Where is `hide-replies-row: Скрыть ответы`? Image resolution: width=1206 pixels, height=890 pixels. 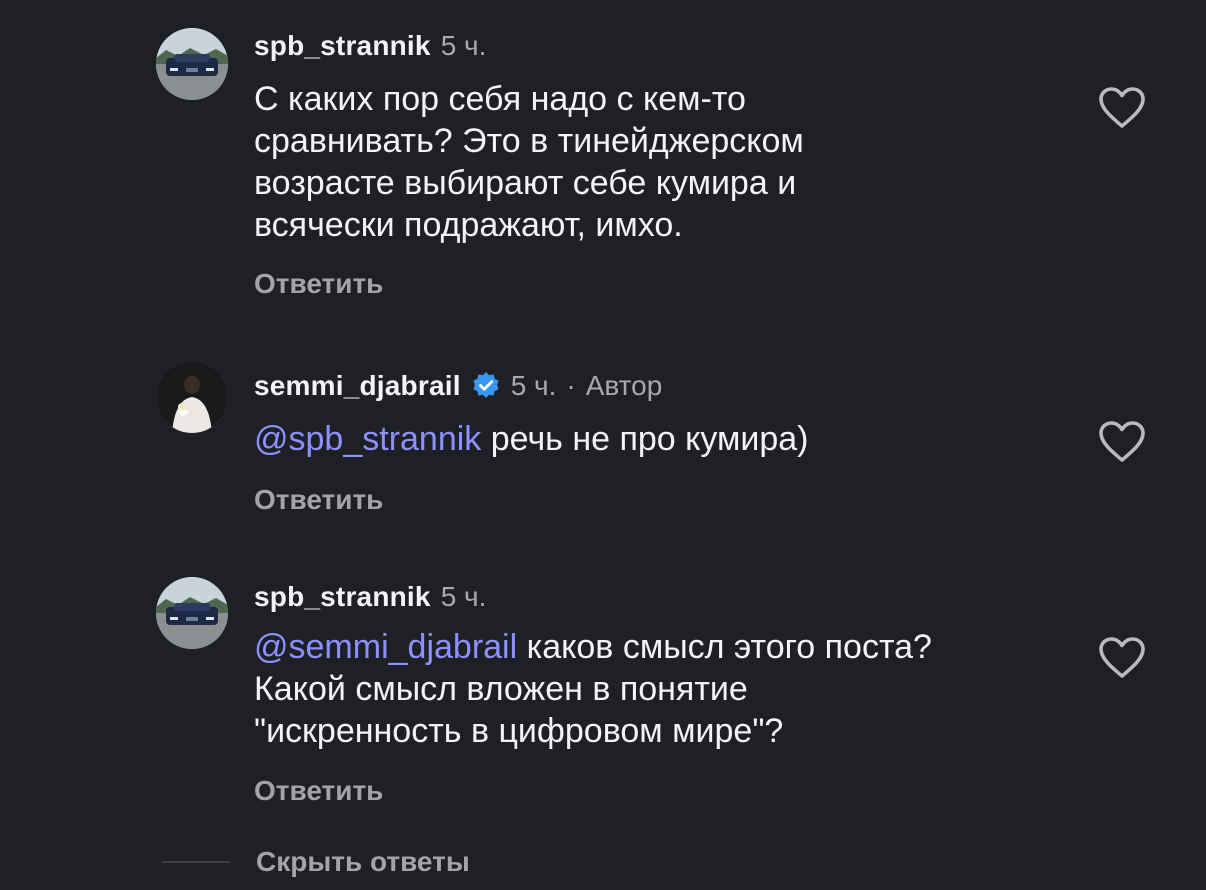
hide-replies-row: Скрыть ответы is located at coordinates (316, 862).